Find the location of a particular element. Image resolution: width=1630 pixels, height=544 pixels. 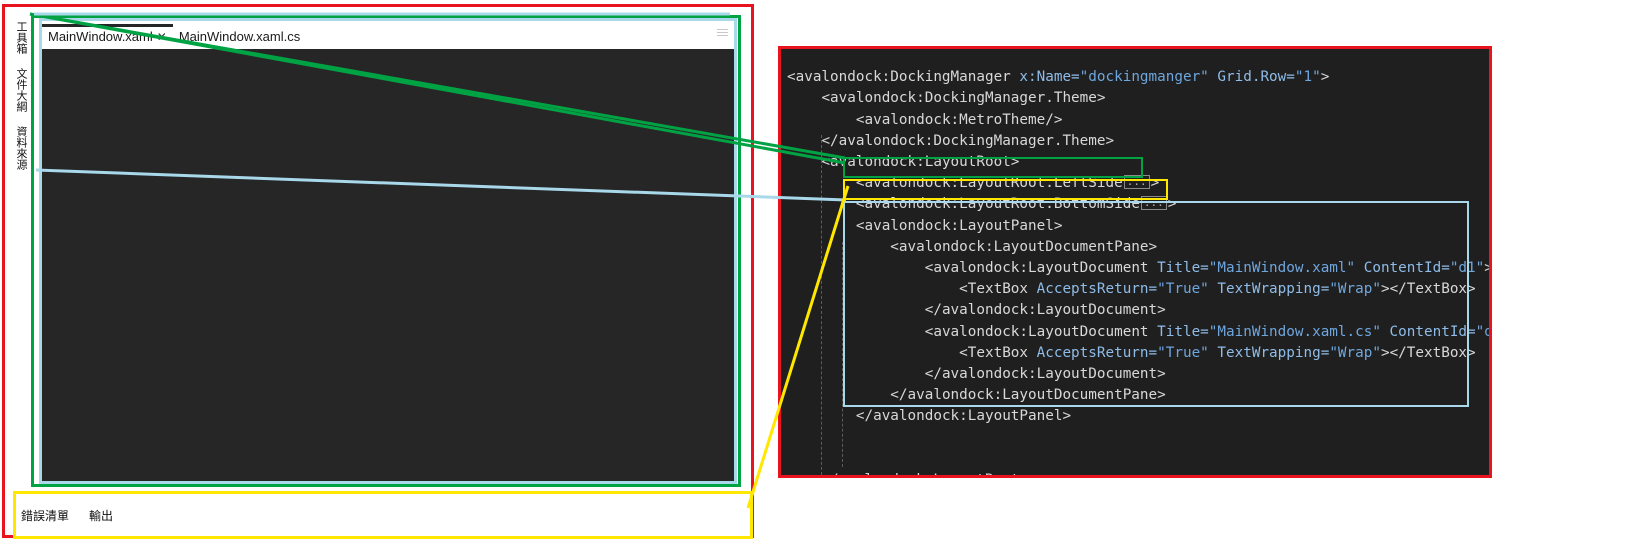

tab-label: MainWindow.xaml is located at coordinates (100, 36).